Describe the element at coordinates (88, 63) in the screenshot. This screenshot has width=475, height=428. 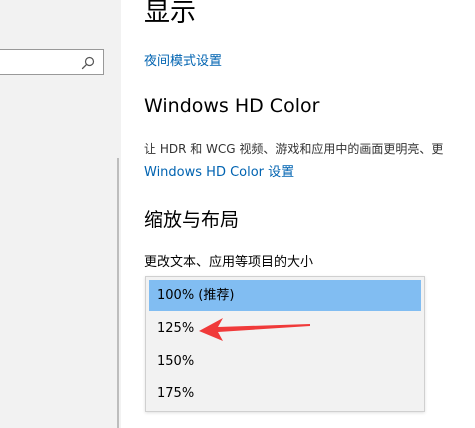
I see `search-icon` at that location.